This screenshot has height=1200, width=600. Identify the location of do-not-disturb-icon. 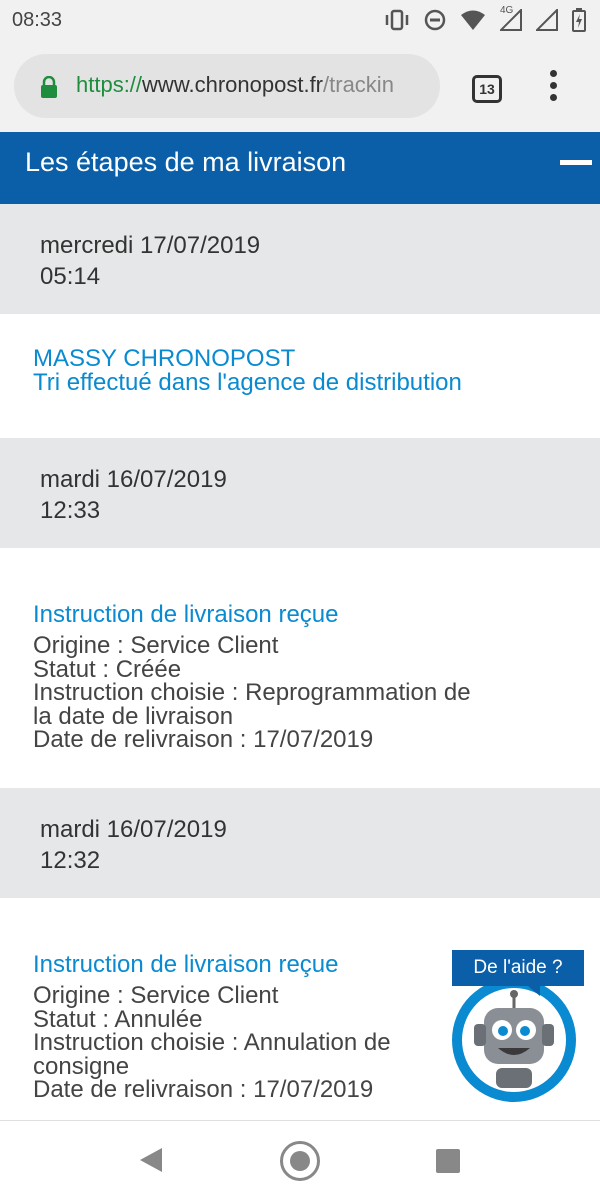
(435, 22).